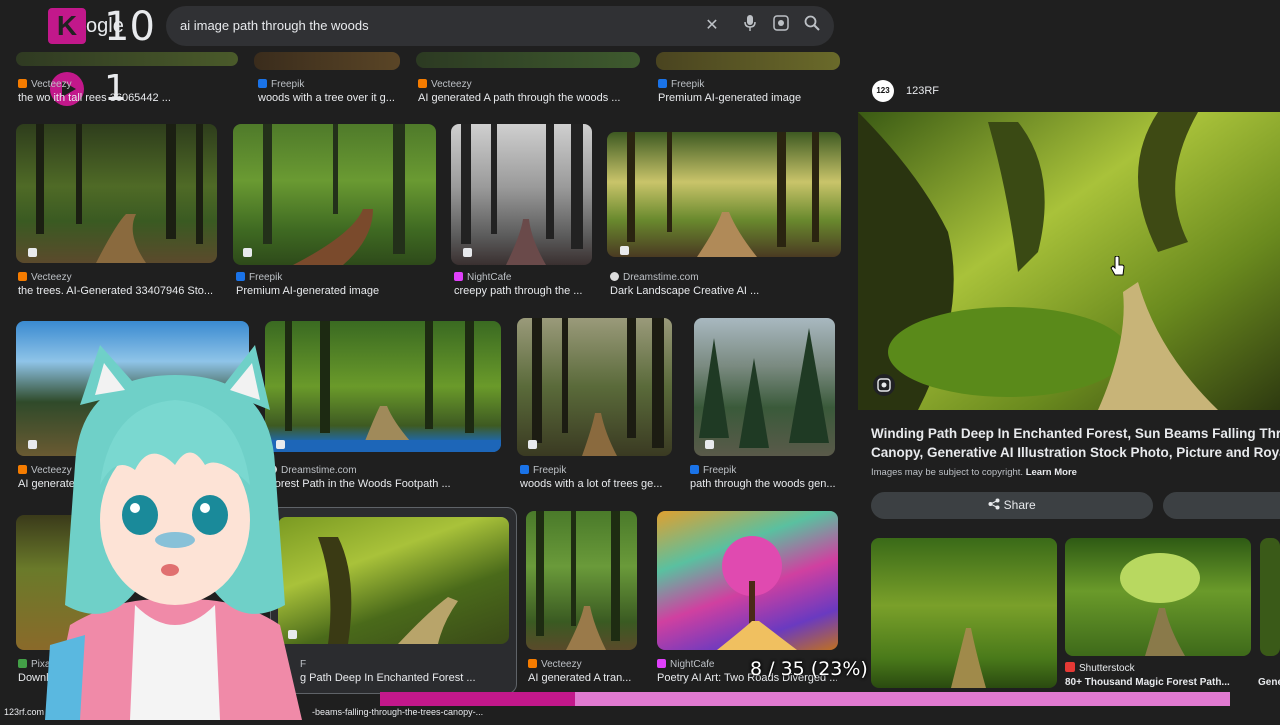  I want to click on lens-icon, so click(781, 26).